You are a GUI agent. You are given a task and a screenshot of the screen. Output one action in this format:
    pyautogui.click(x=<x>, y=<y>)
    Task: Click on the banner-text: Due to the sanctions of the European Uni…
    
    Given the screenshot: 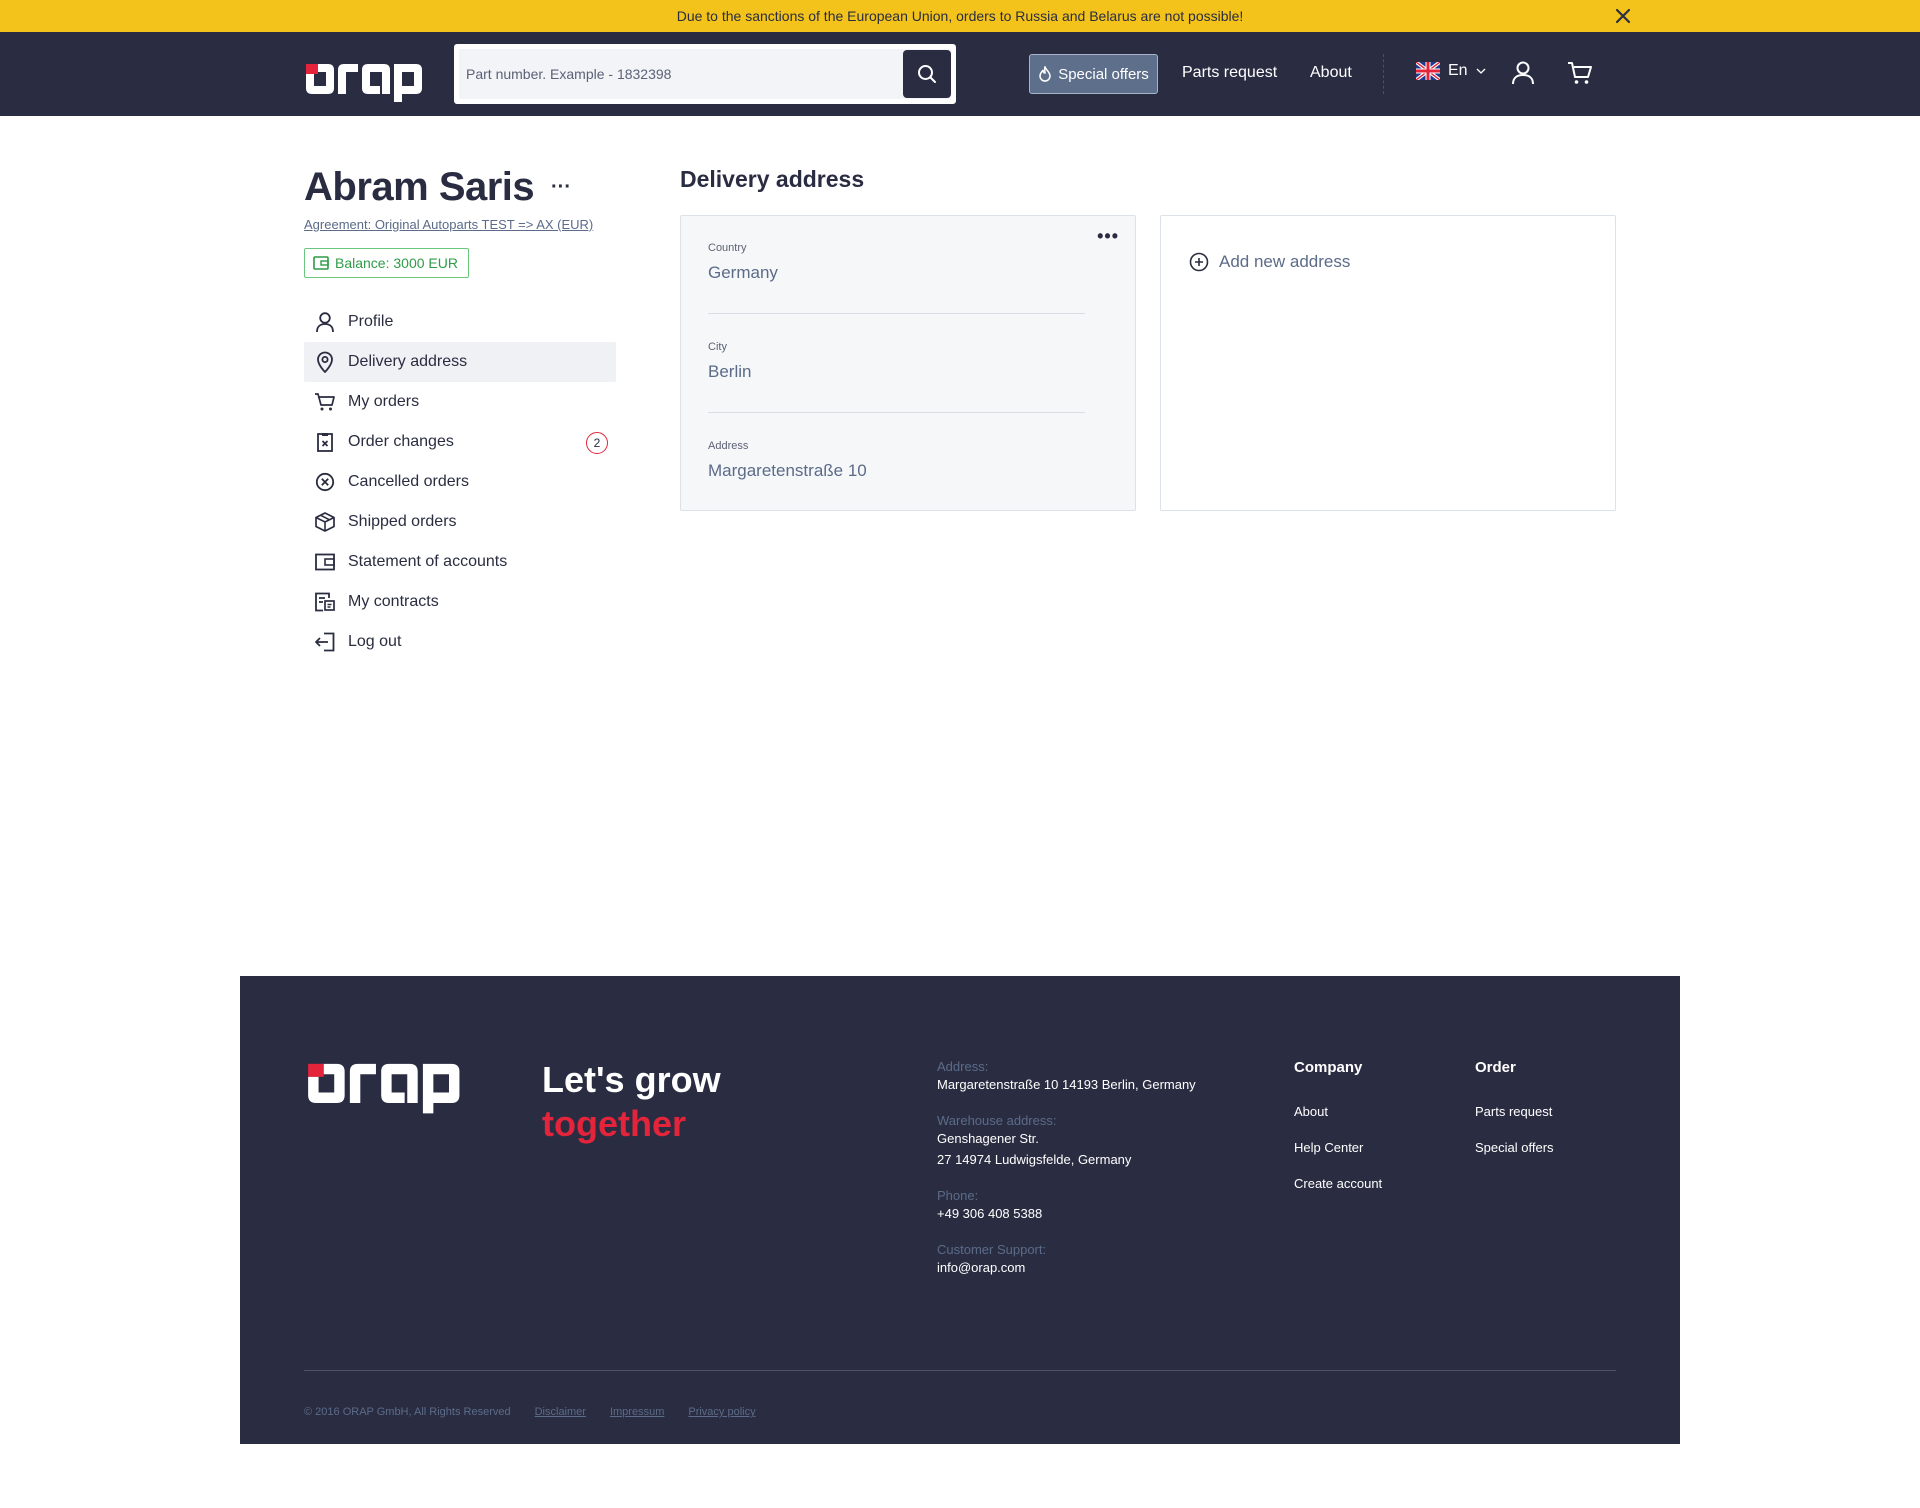 What is the action you would take?
    pyautogui.click(x=960, y=16)
    